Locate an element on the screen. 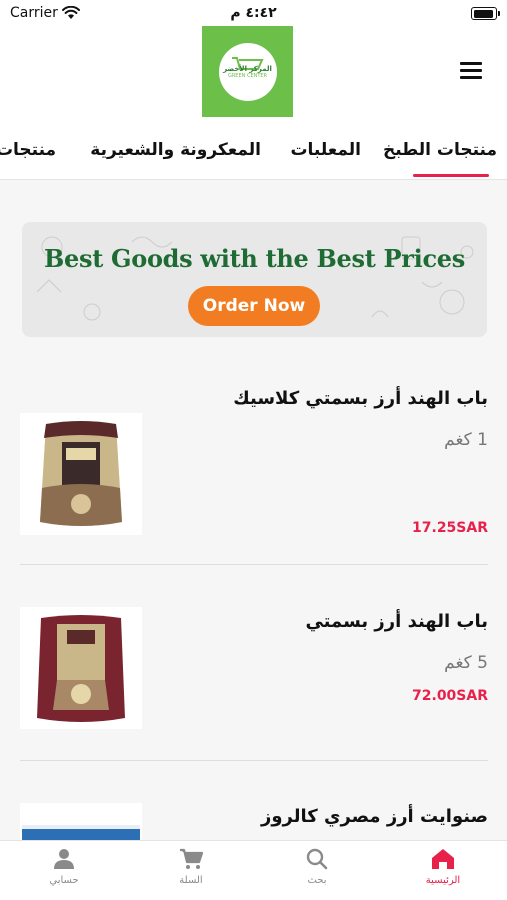 The image size is (507, 900). search-icon is located at coordinates (317, 859).